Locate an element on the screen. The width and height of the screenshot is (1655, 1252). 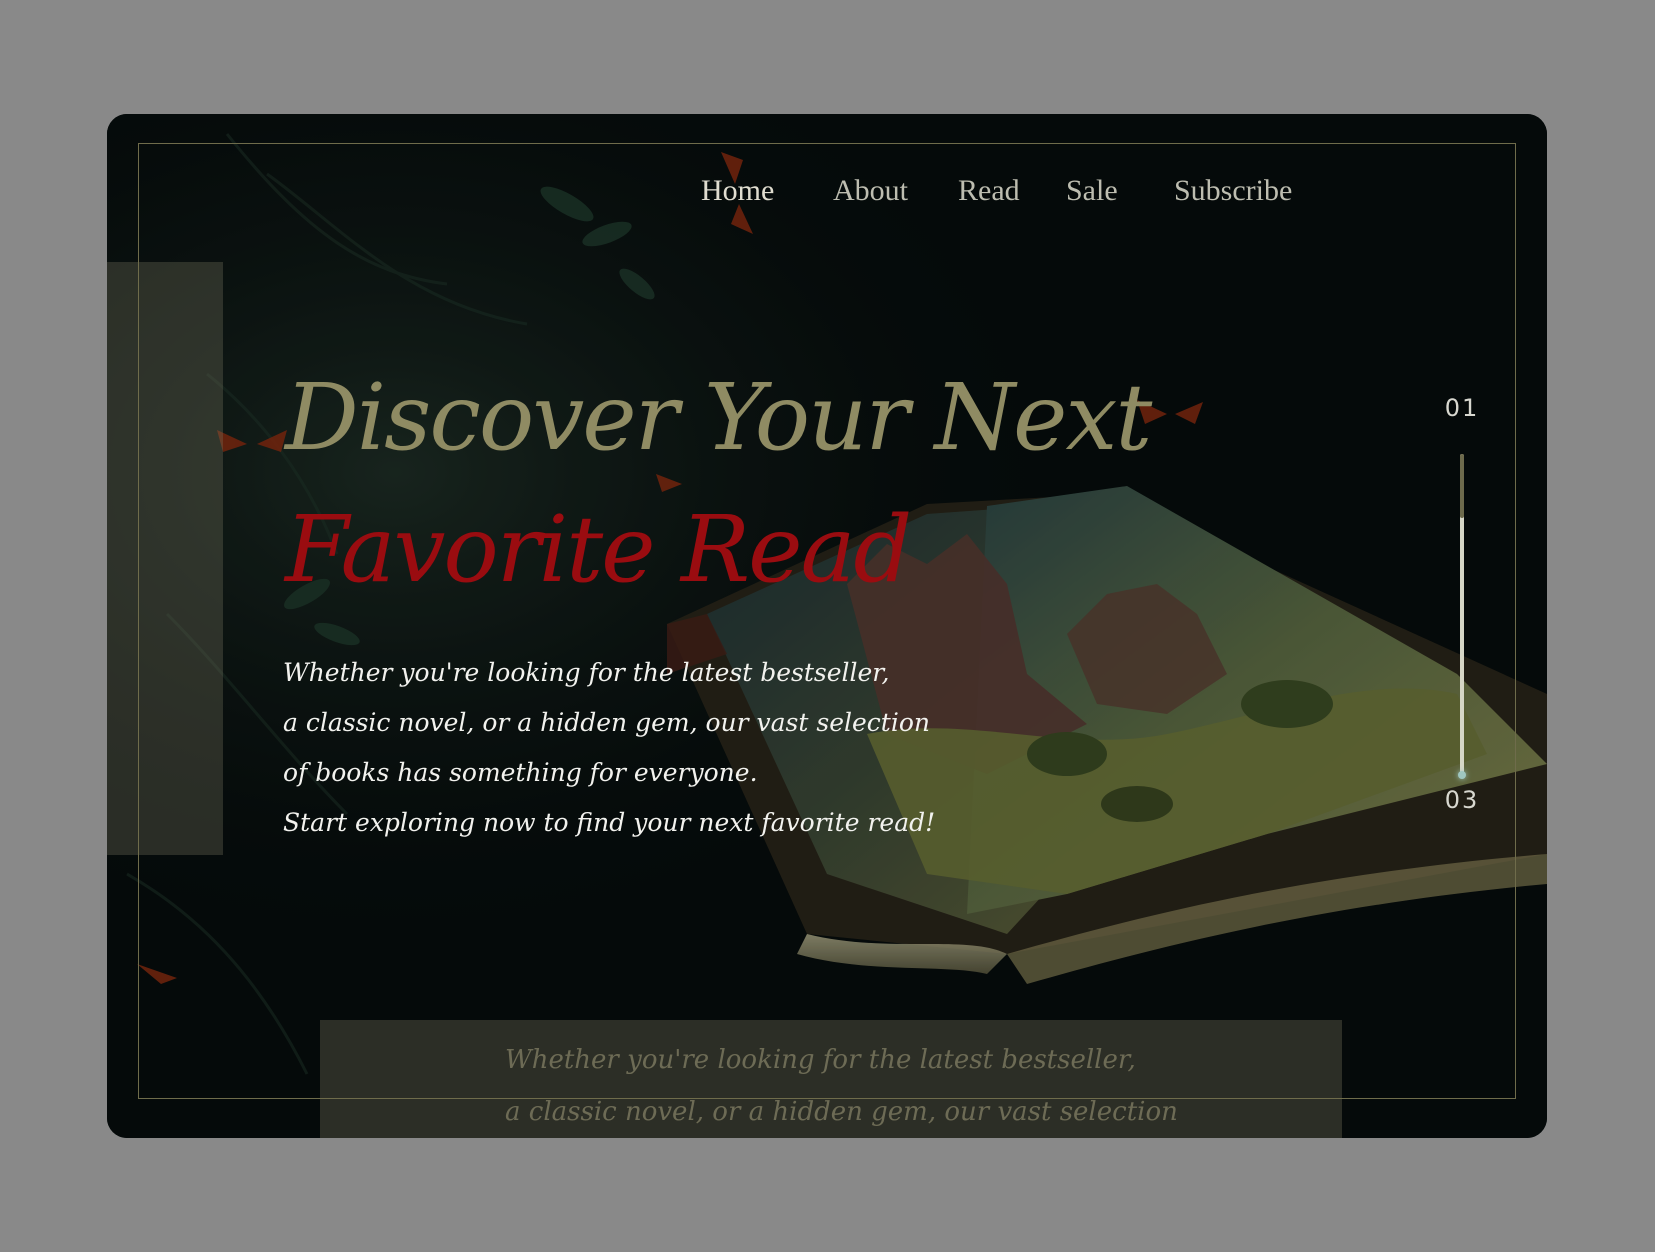
nav-sale: Sale is located at coordinates (1092, 191).